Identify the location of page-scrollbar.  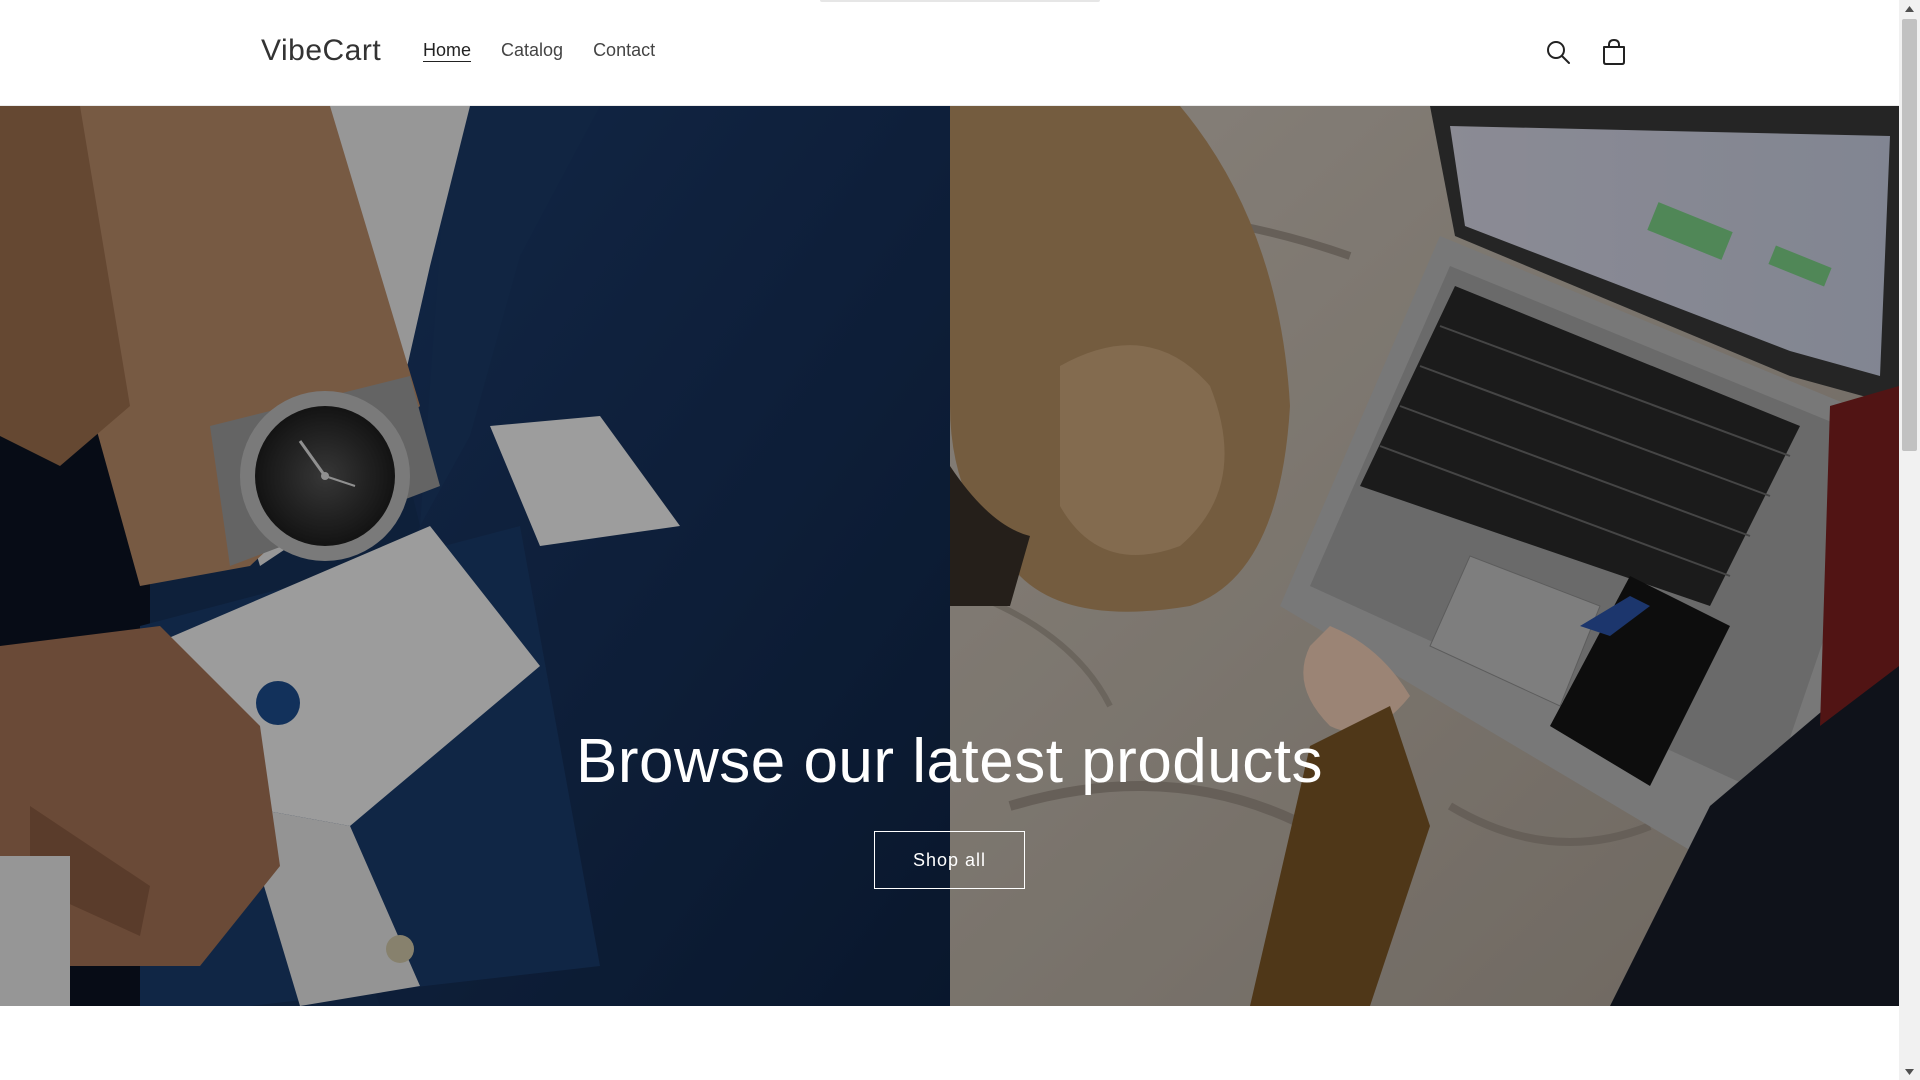
(1909, 540).